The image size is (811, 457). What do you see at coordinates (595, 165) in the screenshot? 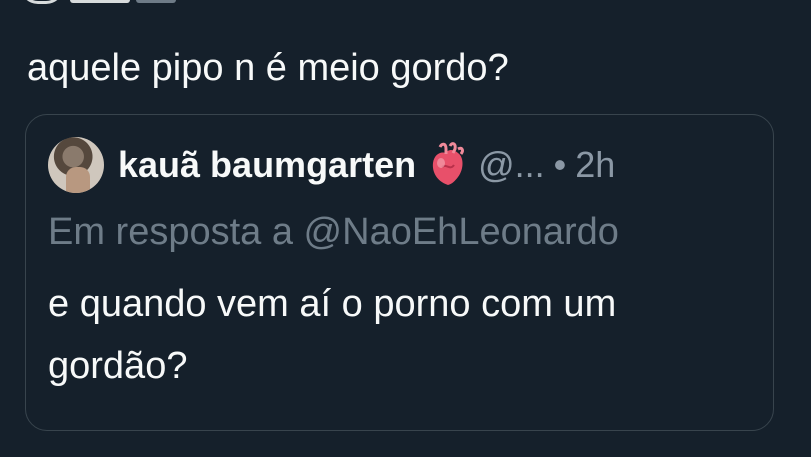
I see `timestamp: 2h` at bounding box center [595, 165].